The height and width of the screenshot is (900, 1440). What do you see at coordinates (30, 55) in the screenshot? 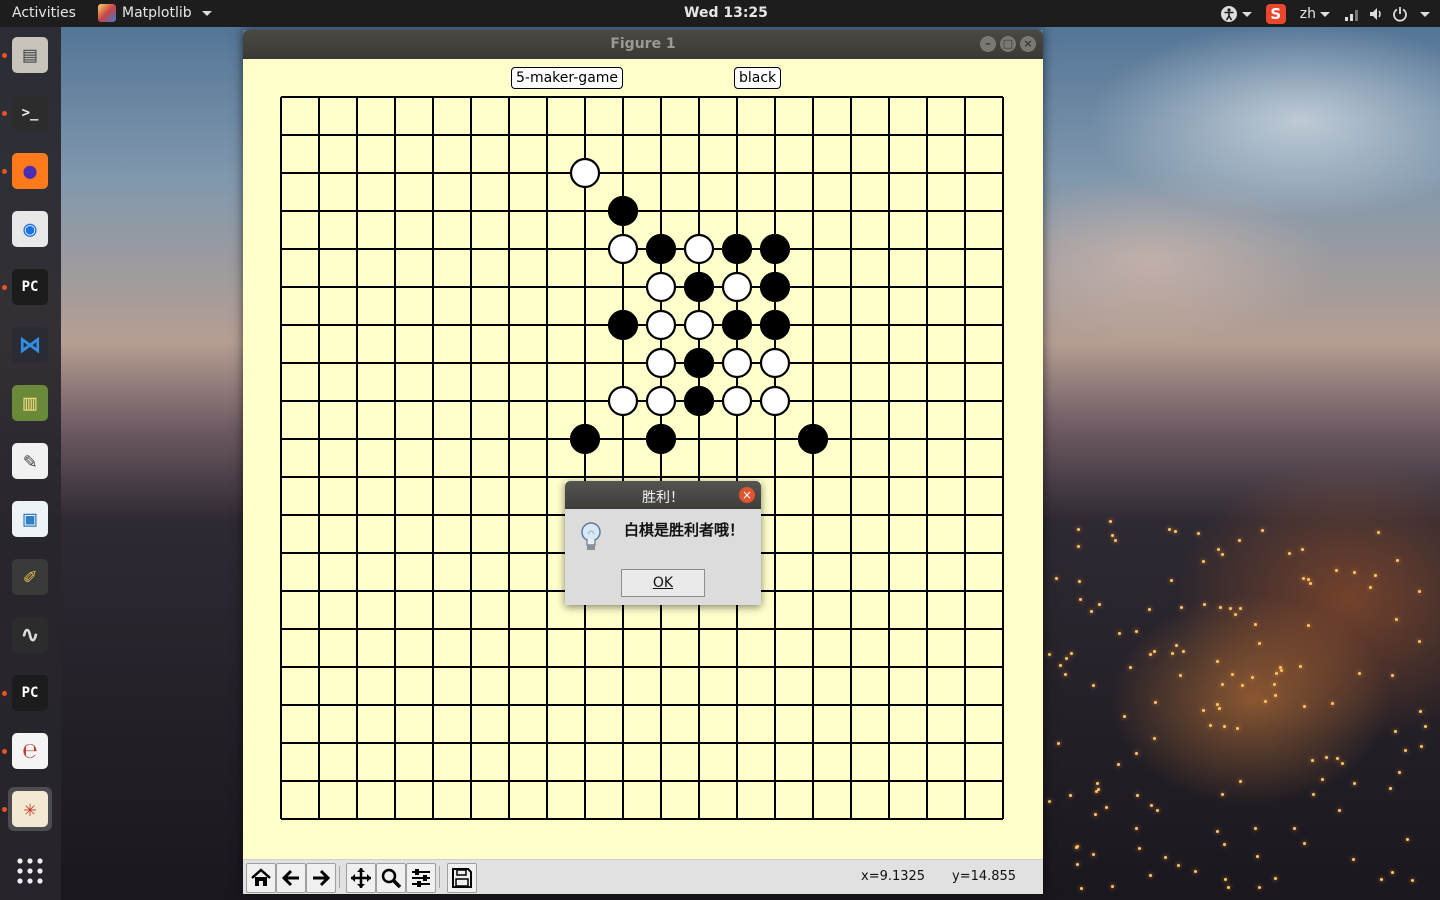
I see `dock-item-files: ▤` at bounding box center [30, 55].